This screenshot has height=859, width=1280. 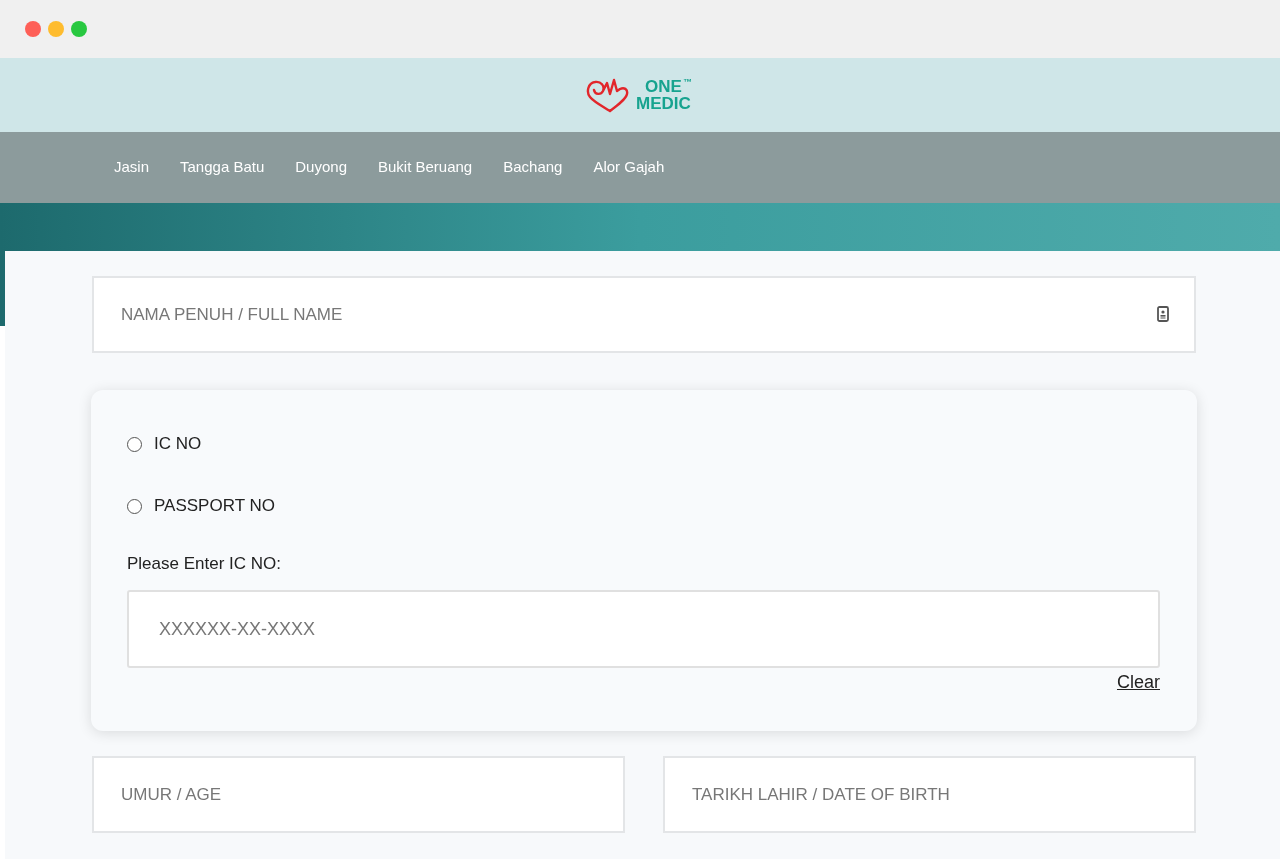 I want to click on clear-link: Clear, so click(x=1138, y=682).